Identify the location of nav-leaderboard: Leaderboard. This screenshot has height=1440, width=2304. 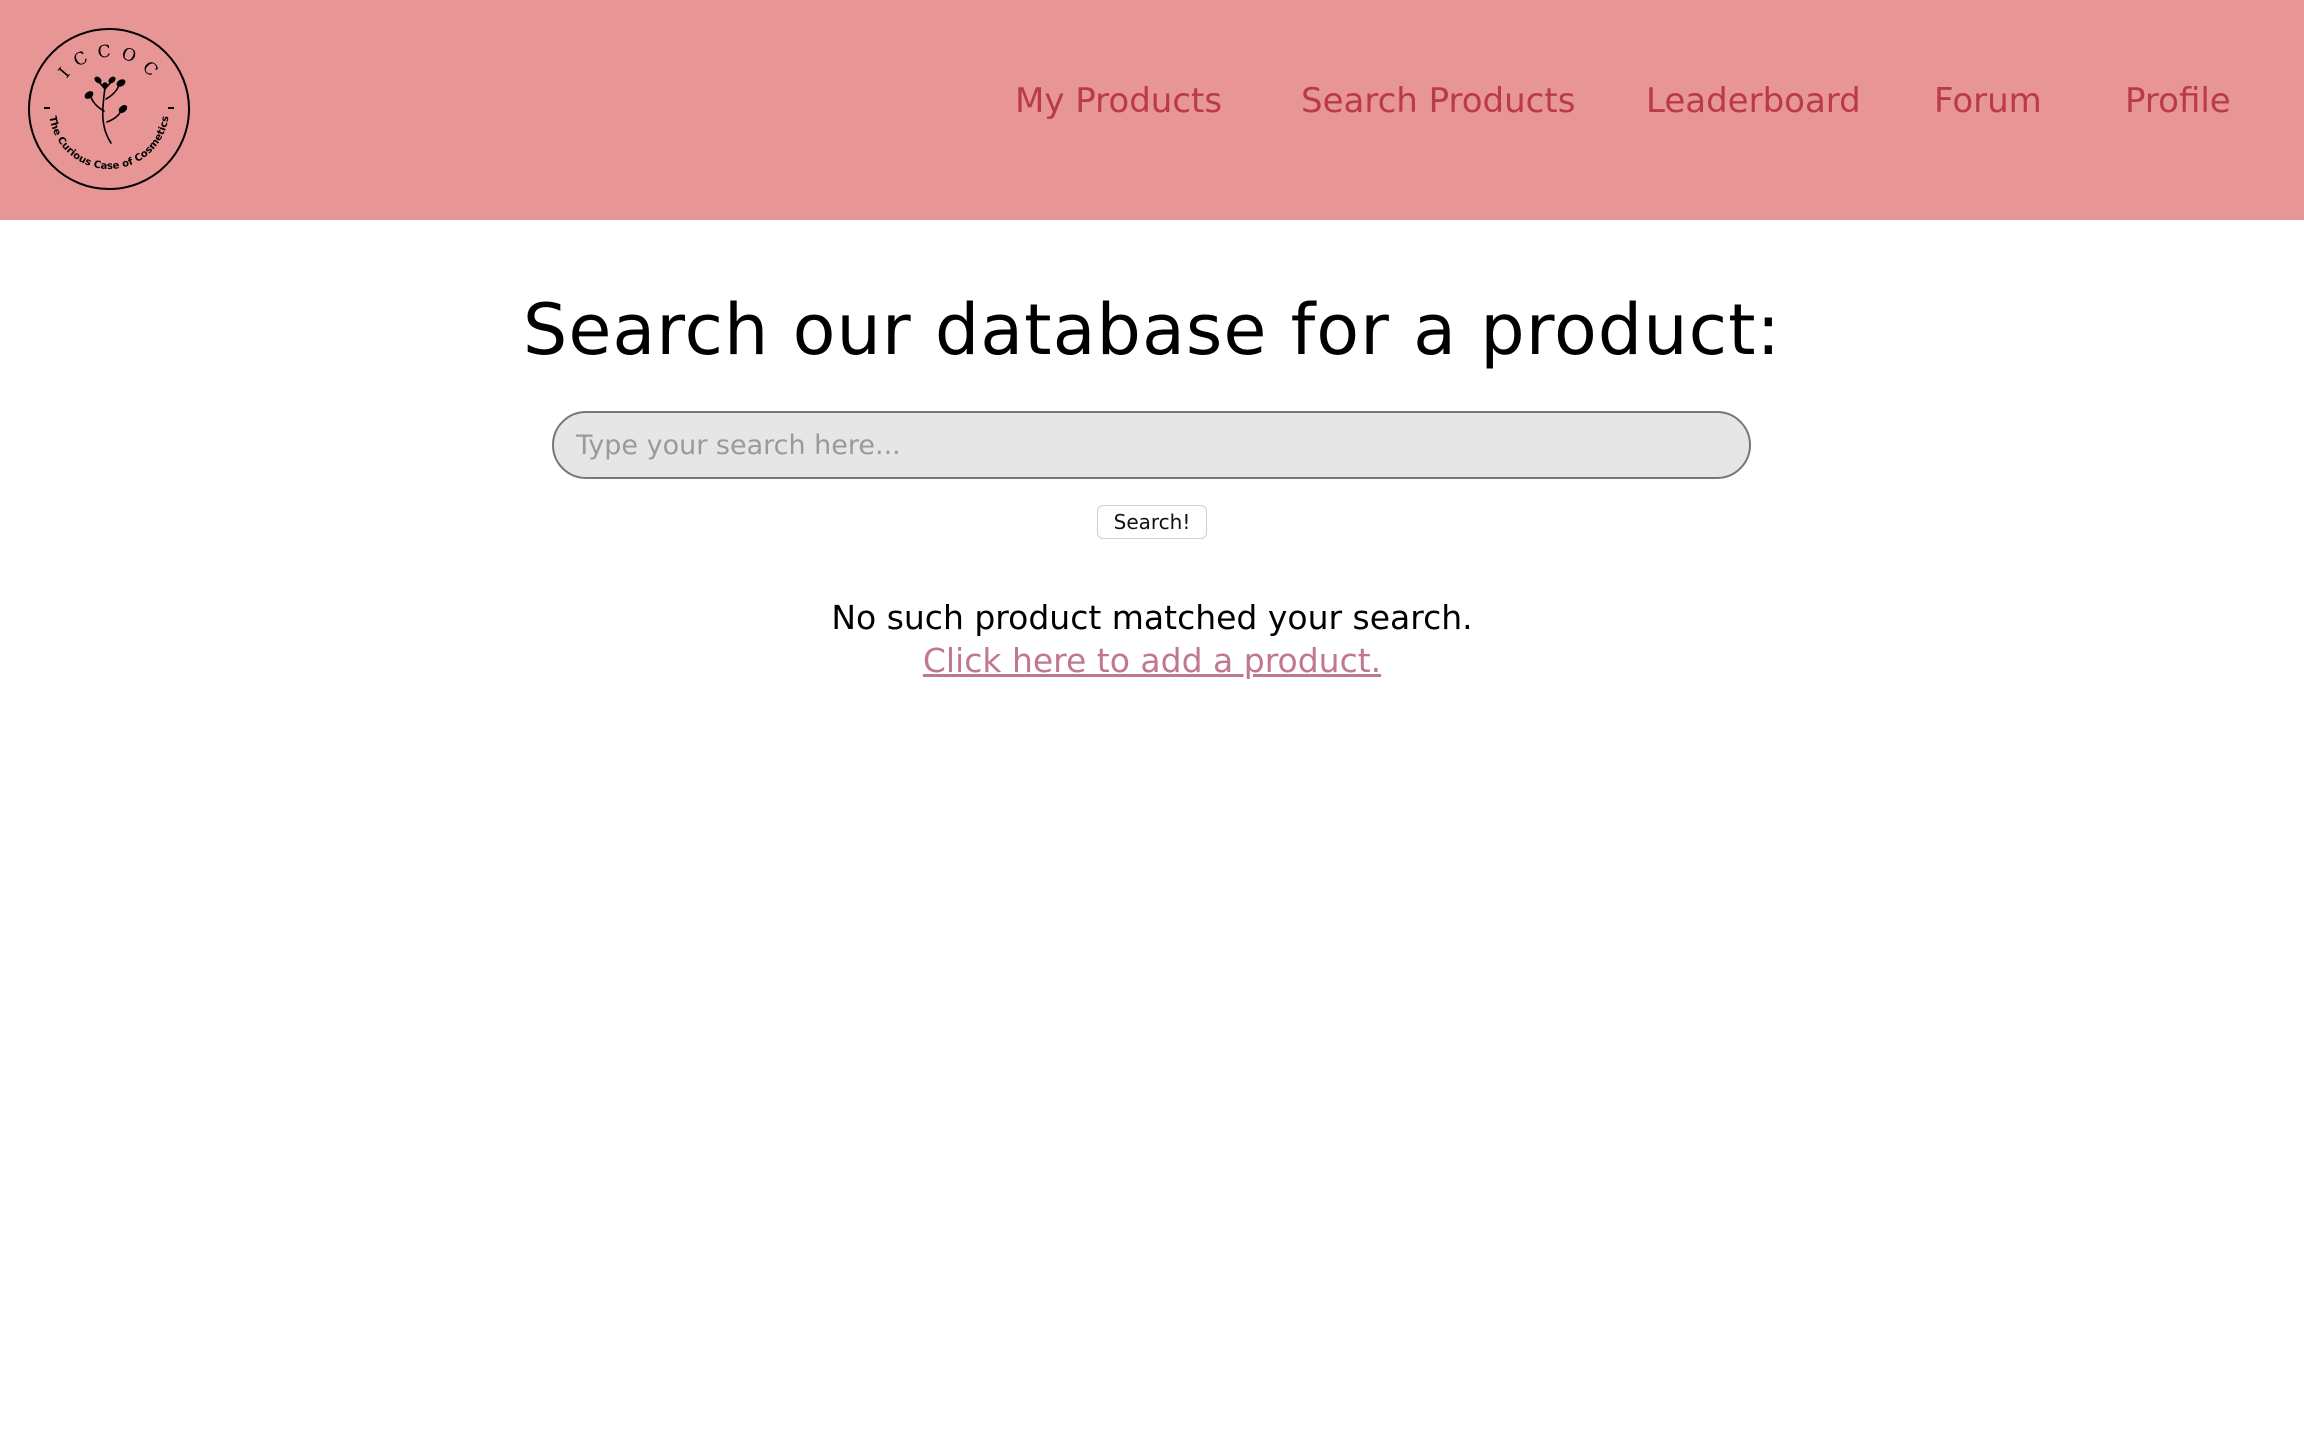
(1753, 101).